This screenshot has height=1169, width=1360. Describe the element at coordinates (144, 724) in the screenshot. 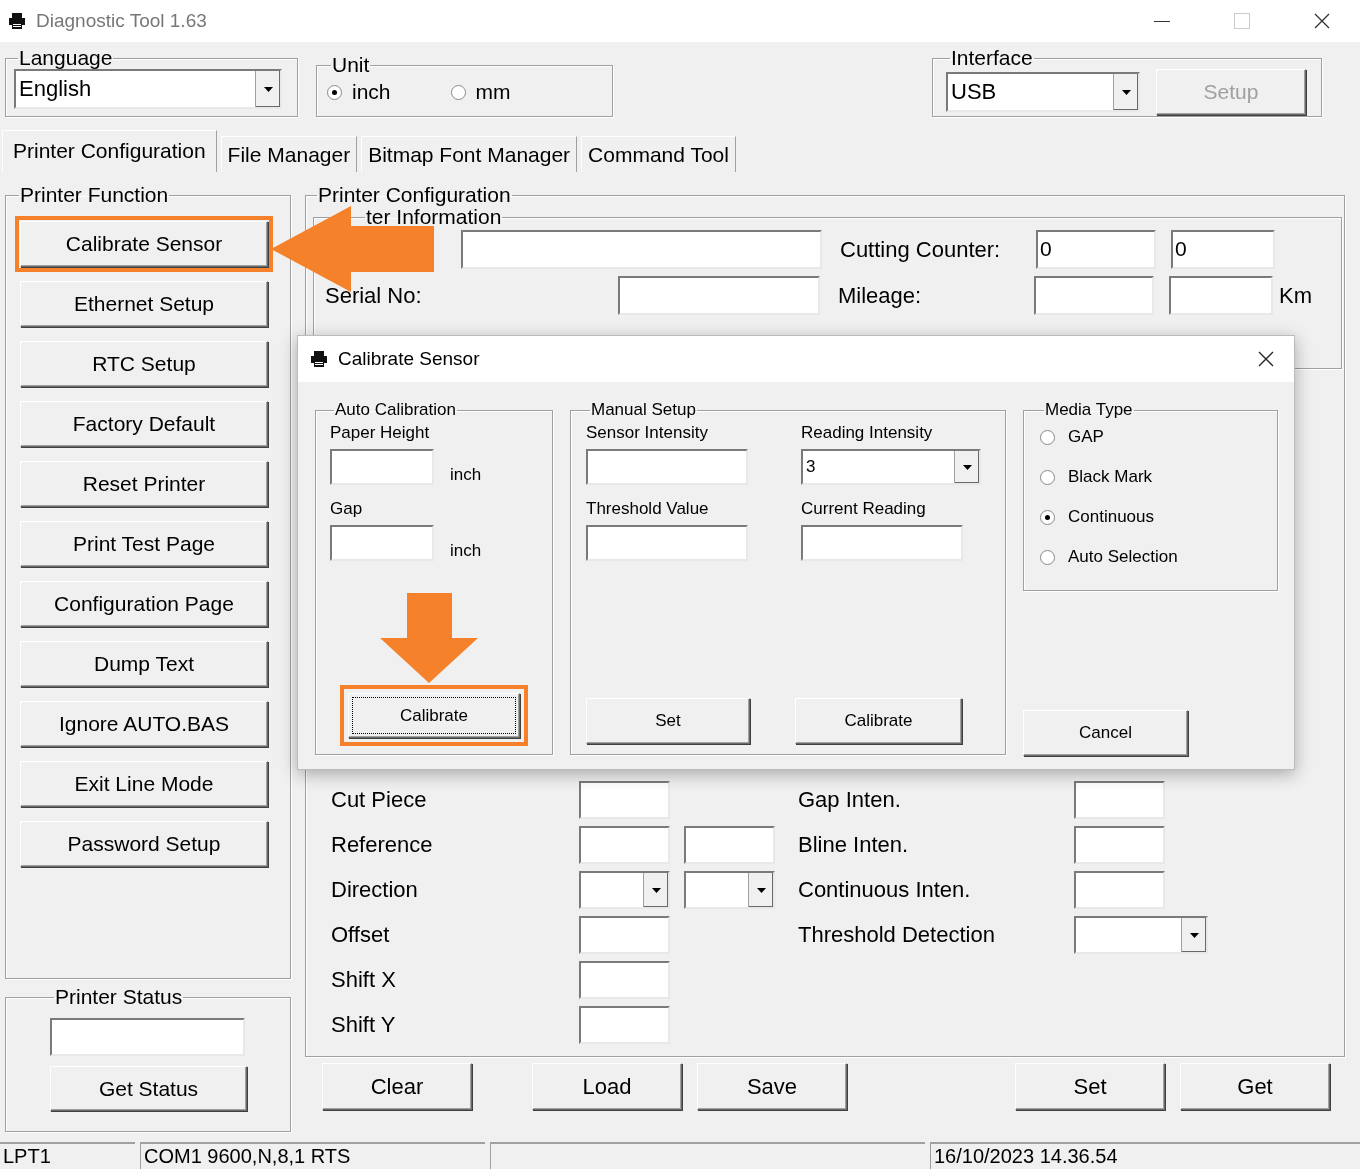

I see `button: Ignore AUTO.BAS` at that location.